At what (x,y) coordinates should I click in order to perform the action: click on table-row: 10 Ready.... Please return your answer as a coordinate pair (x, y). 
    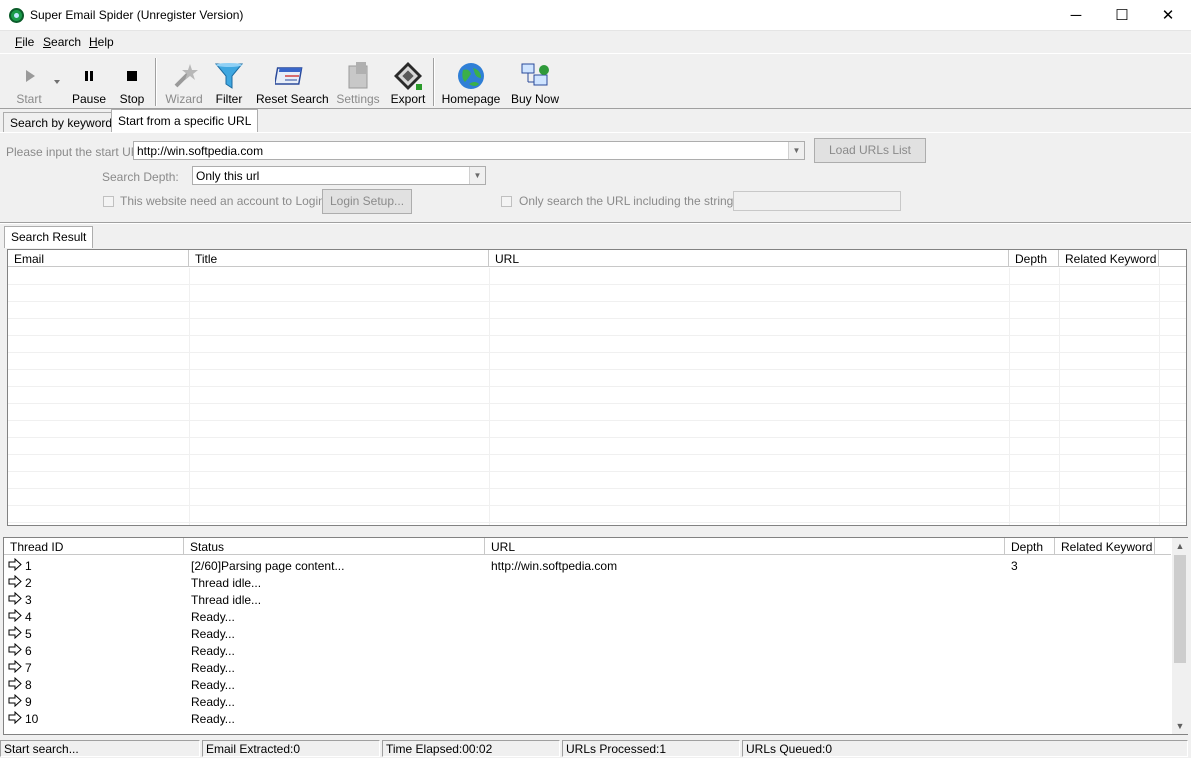
    Looking at the image, I should click on (587, 718).